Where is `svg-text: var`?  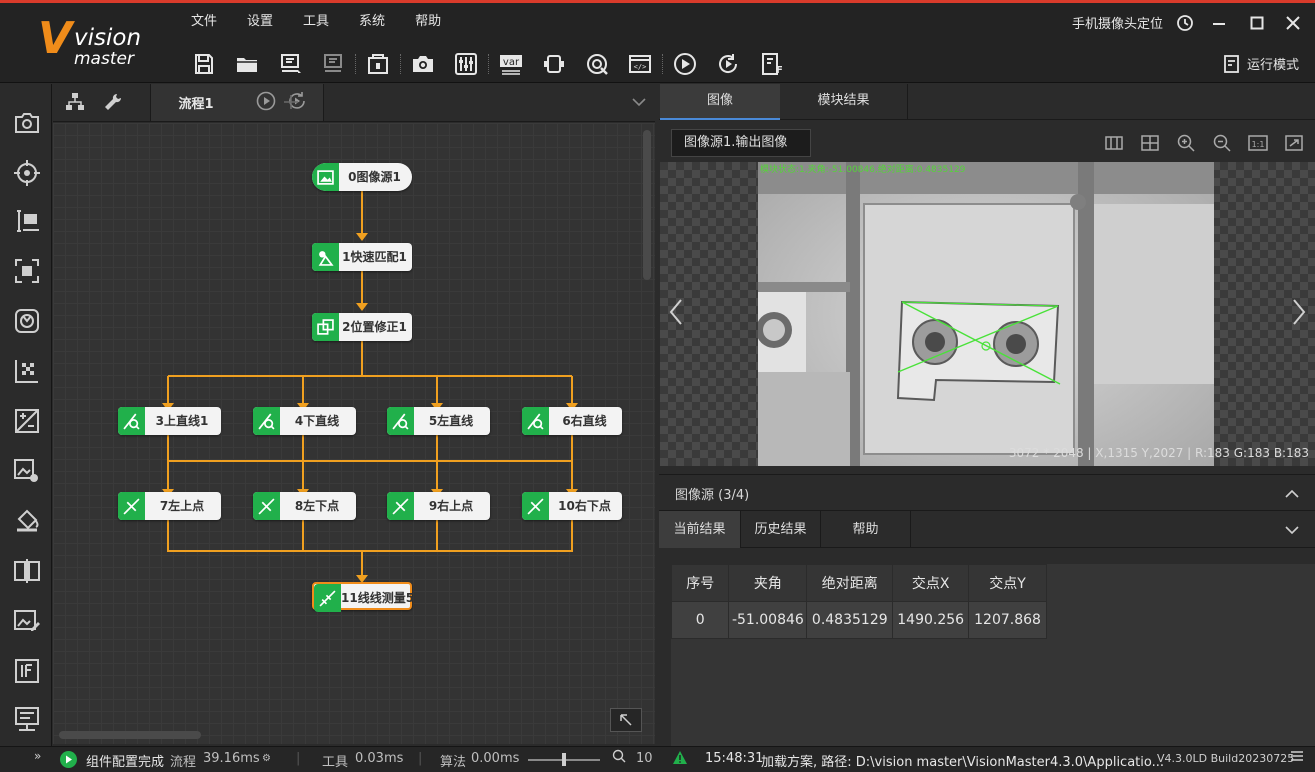
svg-text: var is located at coordinates (511, 62).